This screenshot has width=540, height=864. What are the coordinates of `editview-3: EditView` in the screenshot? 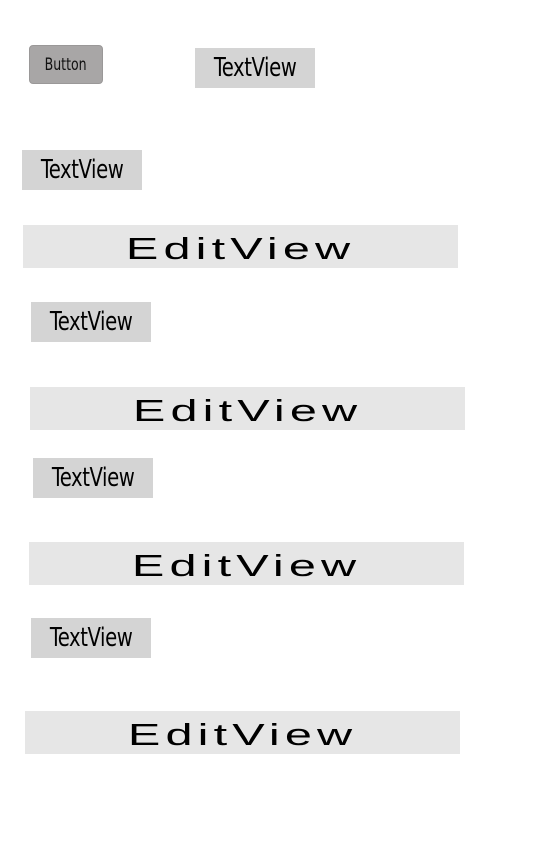 It's located at (246, 563).